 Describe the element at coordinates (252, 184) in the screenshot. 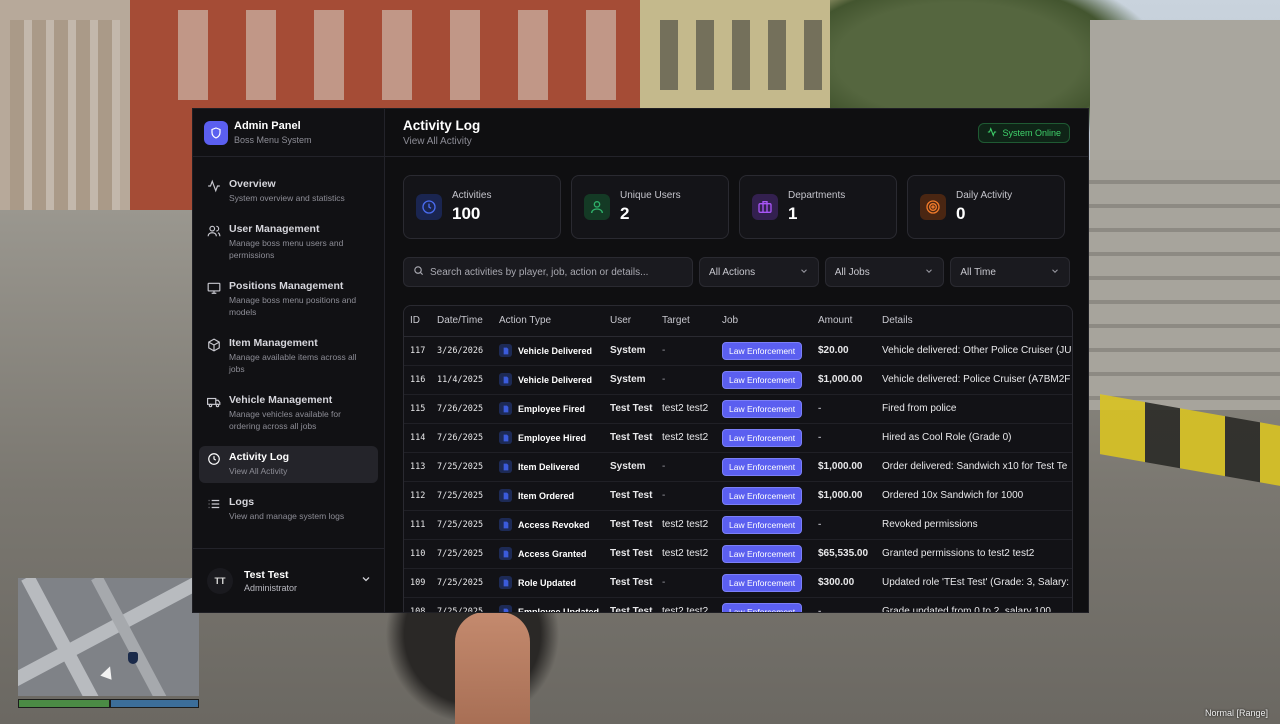

I see `nav-title: Overview` at that location.